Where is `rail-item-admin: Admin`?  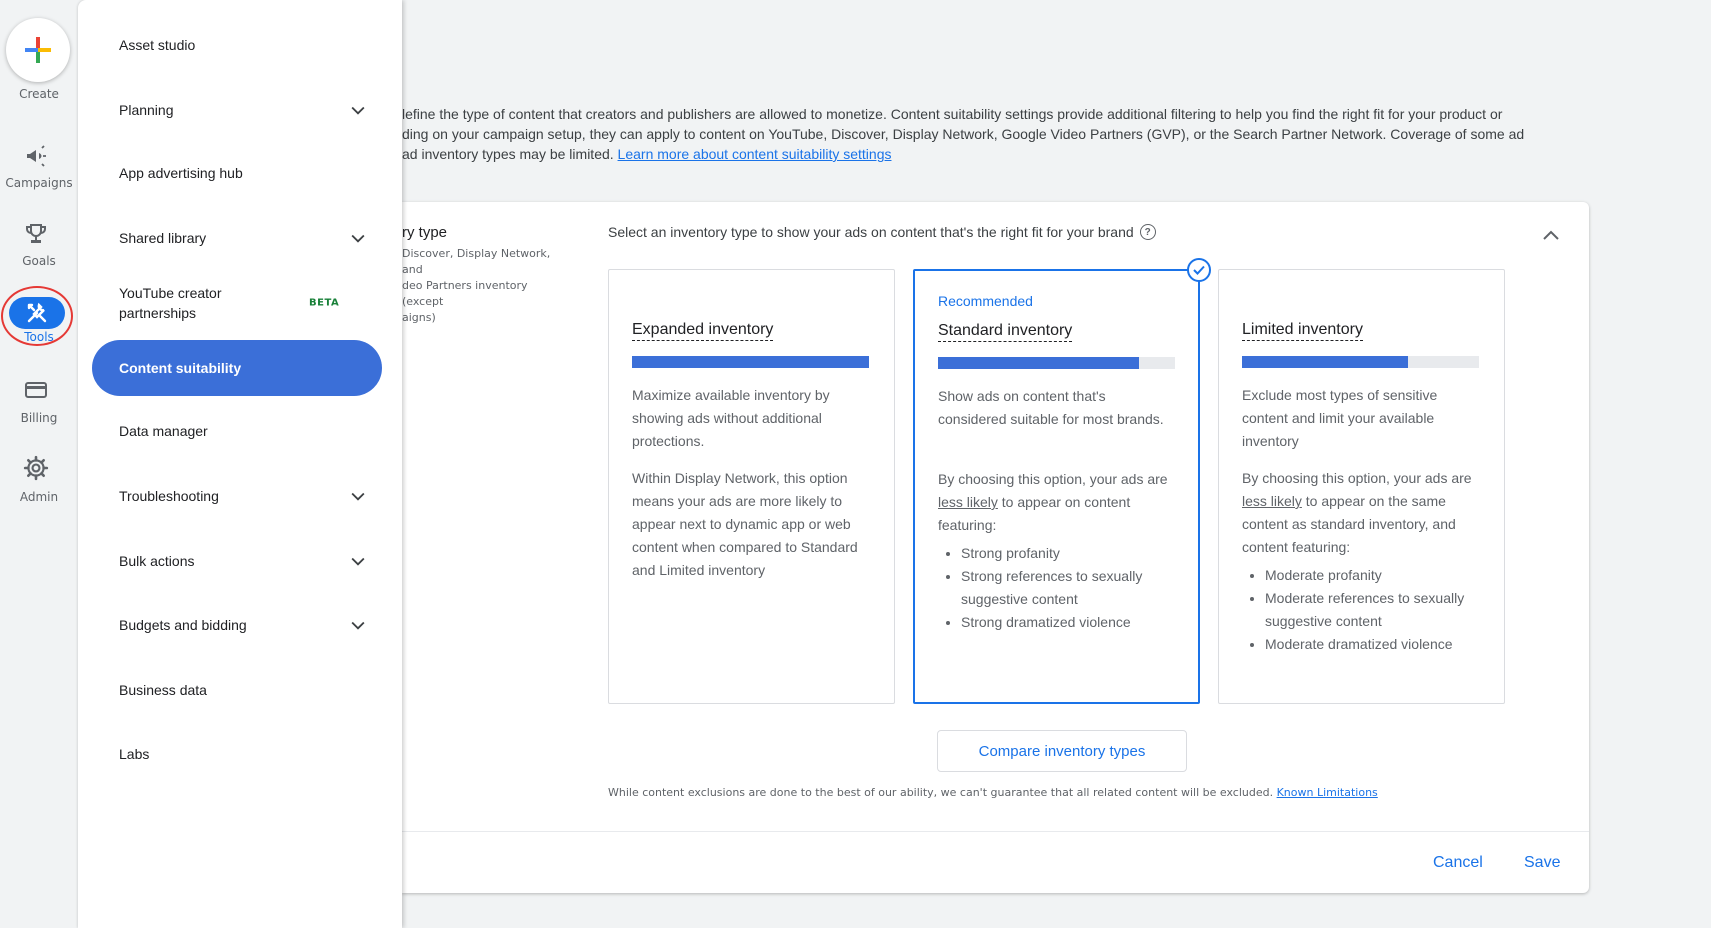
rail-item-admin: Admin is located at coordinates (39, 497).